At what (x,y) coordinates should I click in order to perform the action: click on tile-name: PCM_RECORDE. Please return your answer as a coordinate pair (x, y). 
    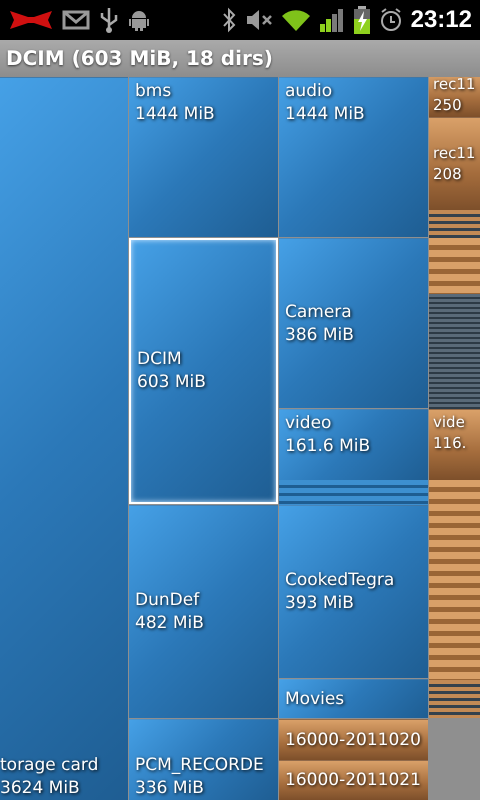
    Looking at the image, I should click on (200, 765).